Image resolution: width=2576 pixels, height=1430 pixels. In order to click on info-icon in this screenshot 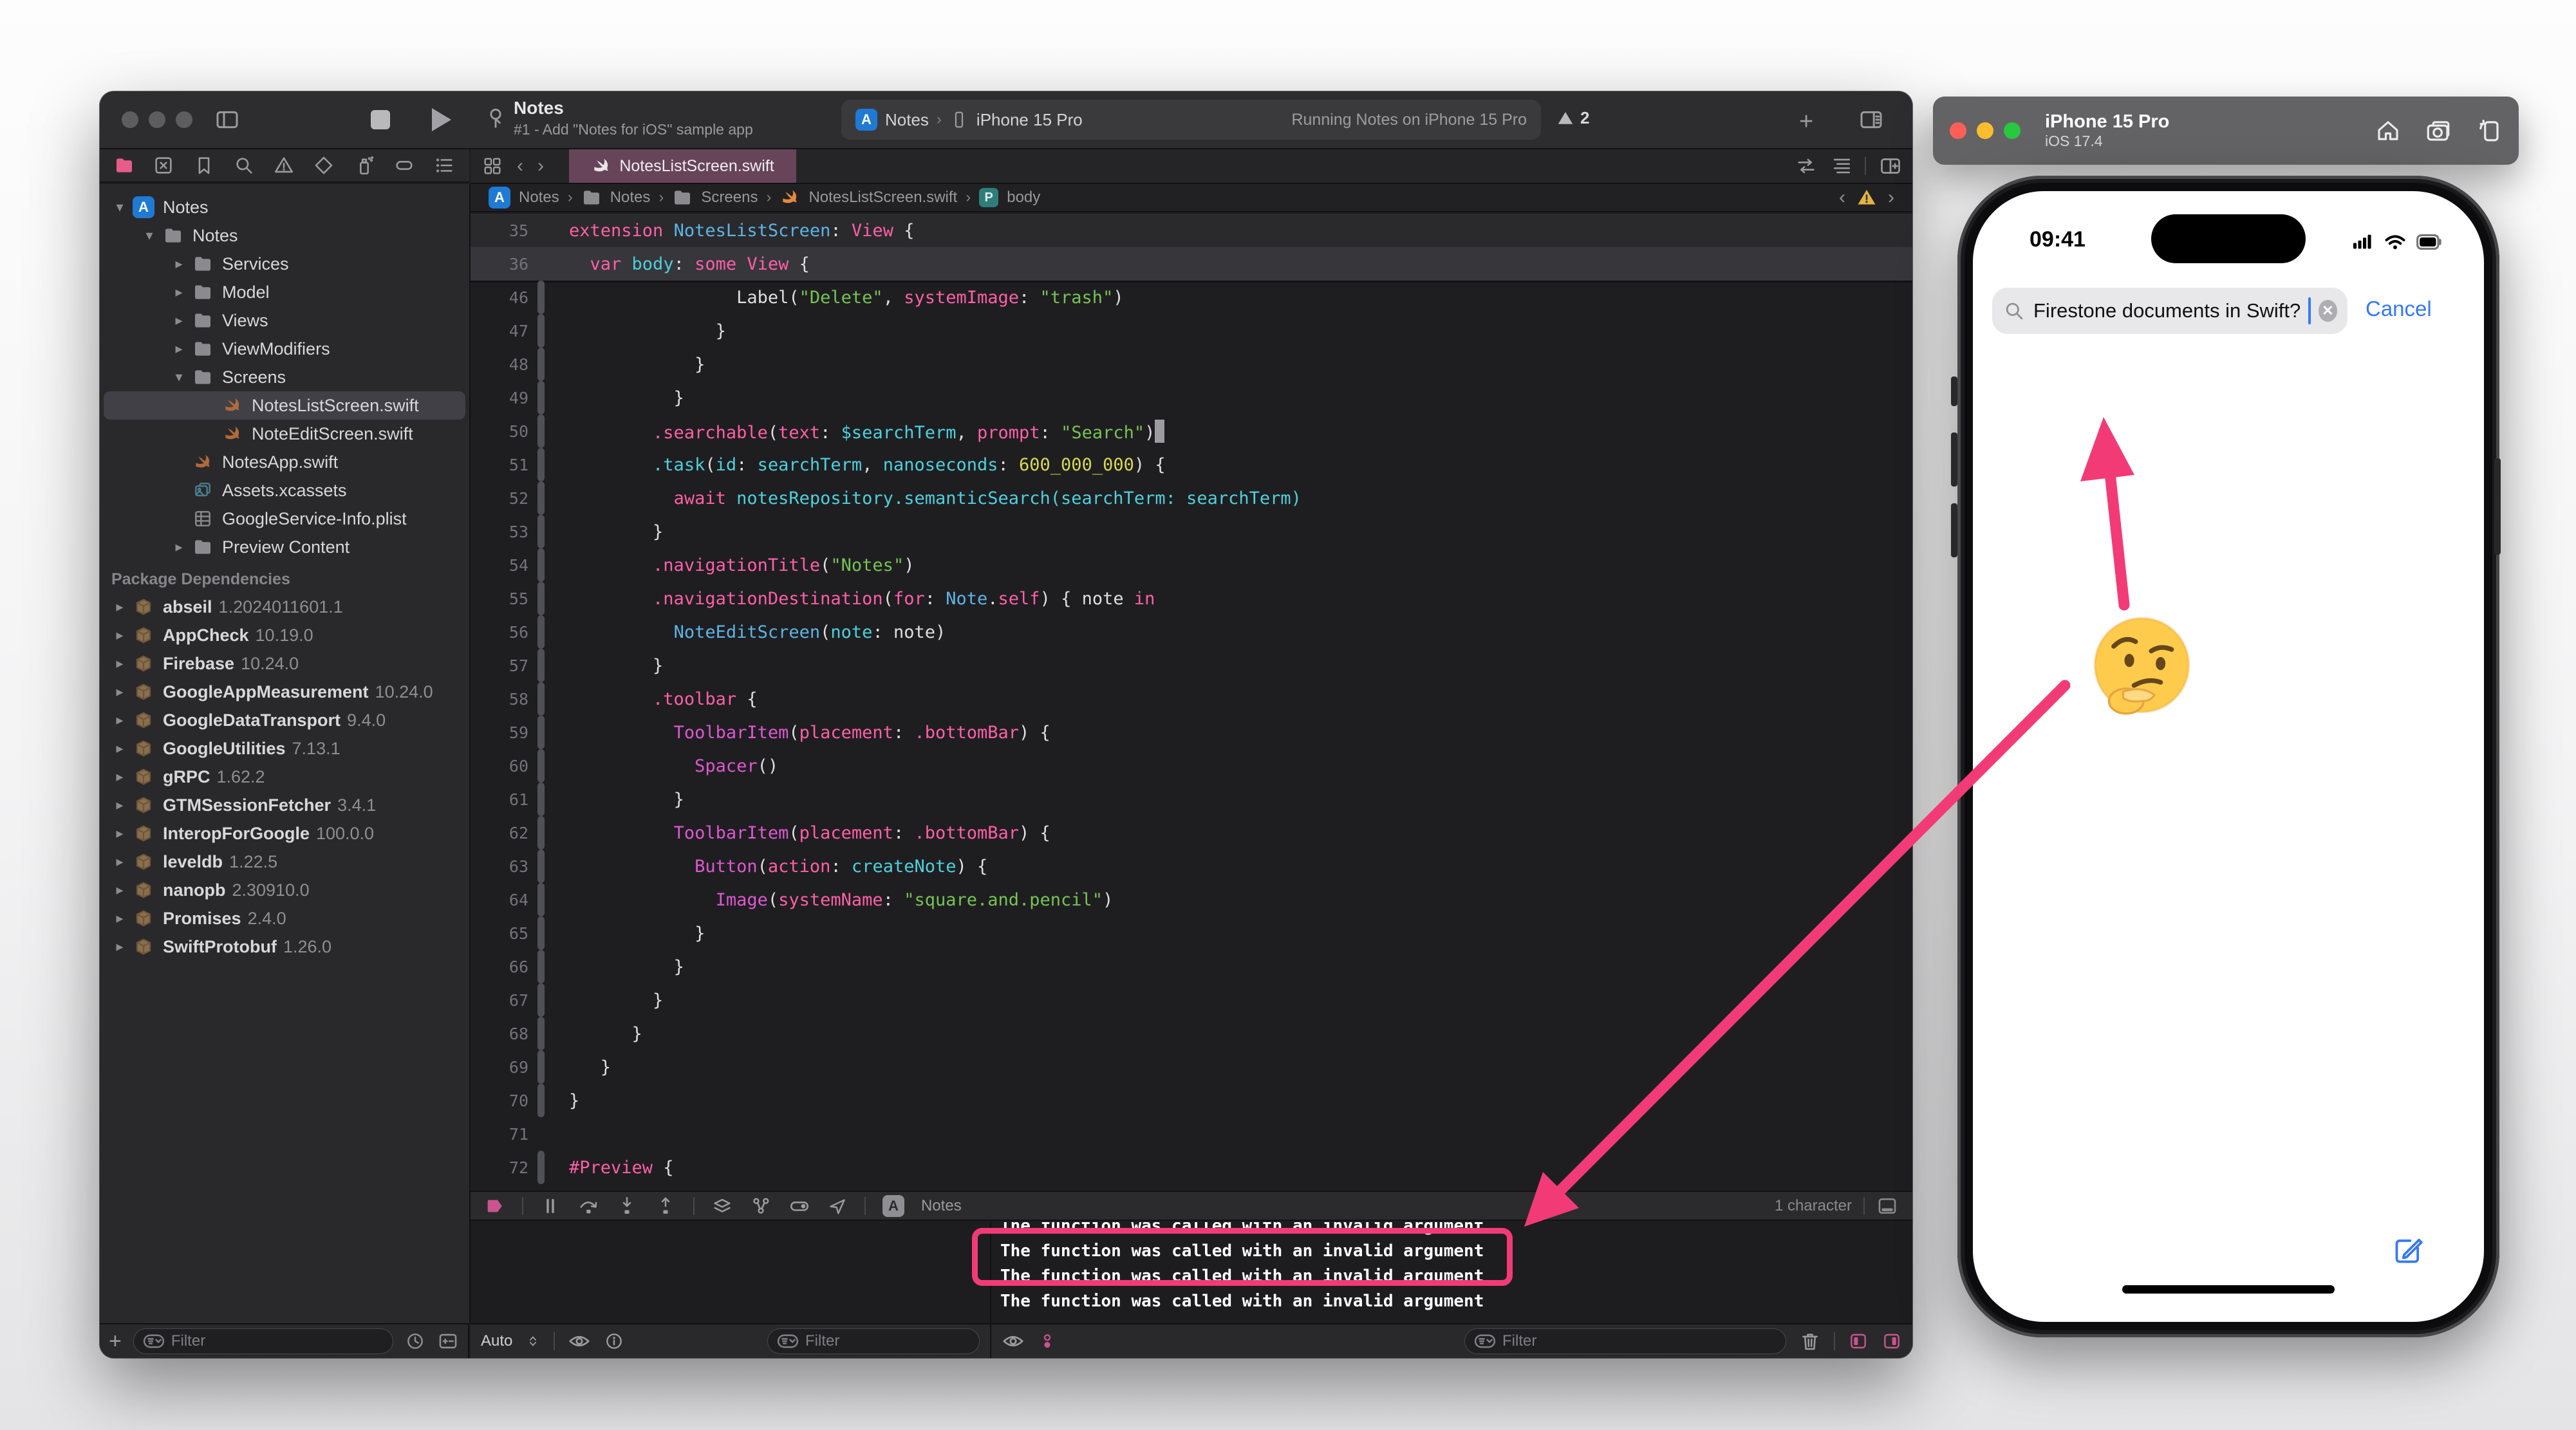, I will do `click(614, 1341)`.